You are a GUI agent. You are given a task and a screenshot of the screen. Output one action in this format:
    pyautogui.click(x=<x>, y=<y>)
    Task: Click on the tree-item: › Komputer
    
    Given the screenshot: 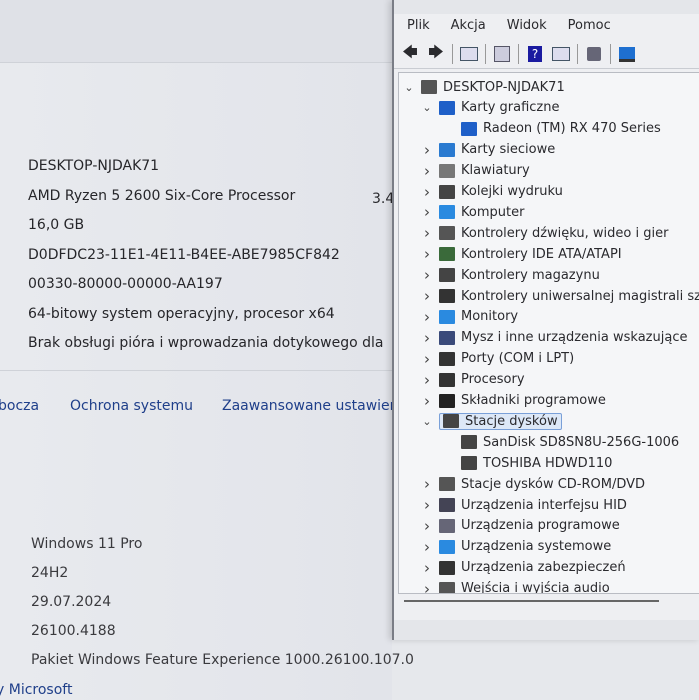 What is the action you would take?
    pyautogui.click(x=472, y=212)
    